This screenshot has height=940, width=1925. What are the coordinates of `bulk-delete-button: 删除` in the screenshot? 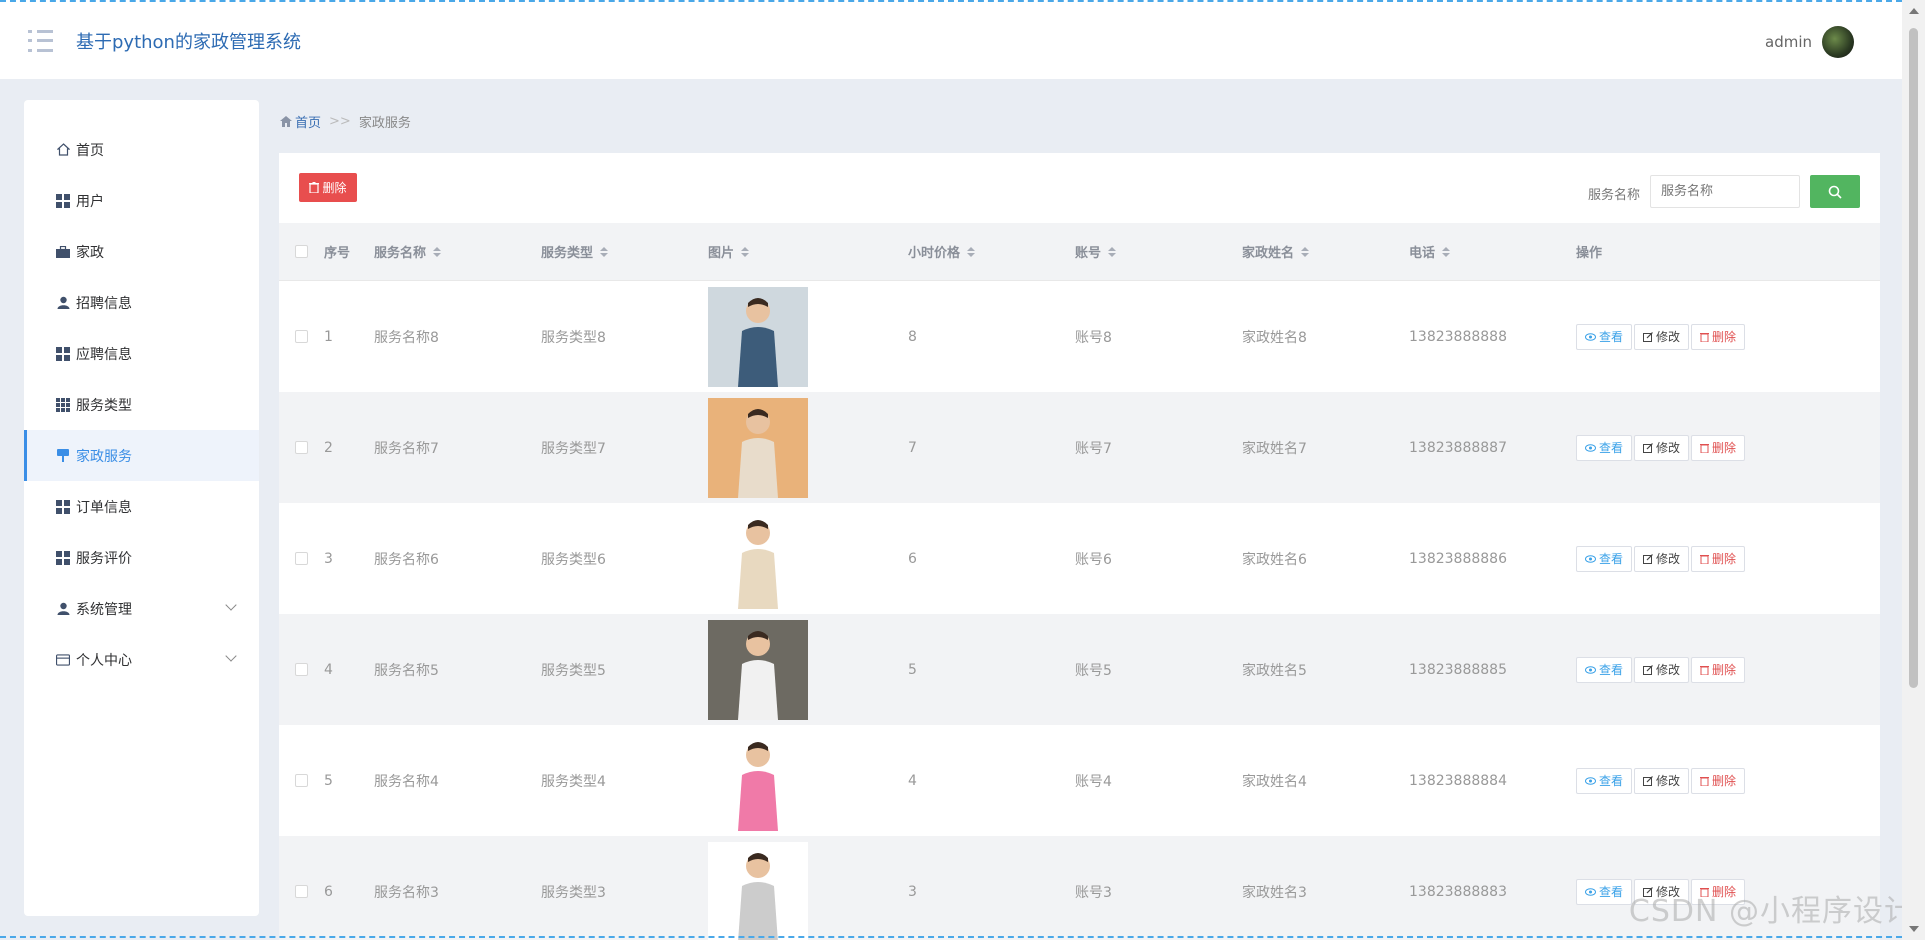 It's located at (328, 187).